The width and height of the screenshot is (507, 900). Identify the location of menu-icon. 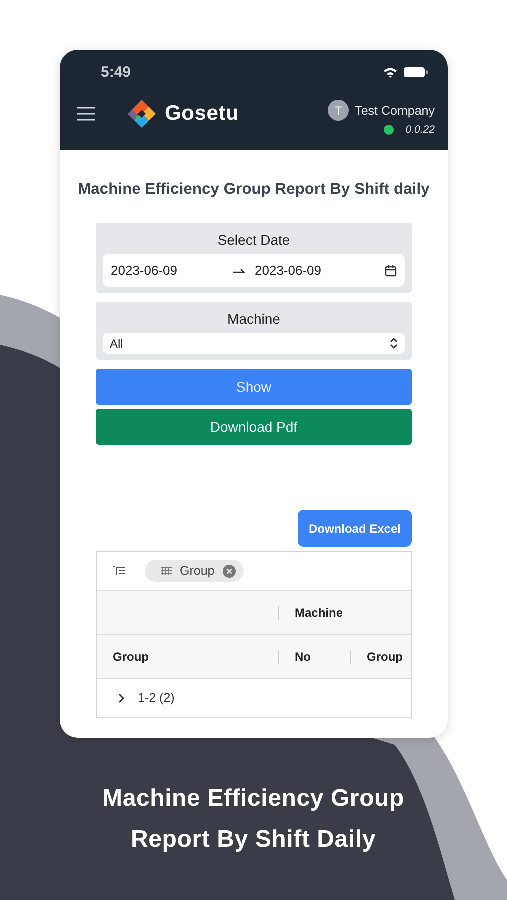
(86, 114).